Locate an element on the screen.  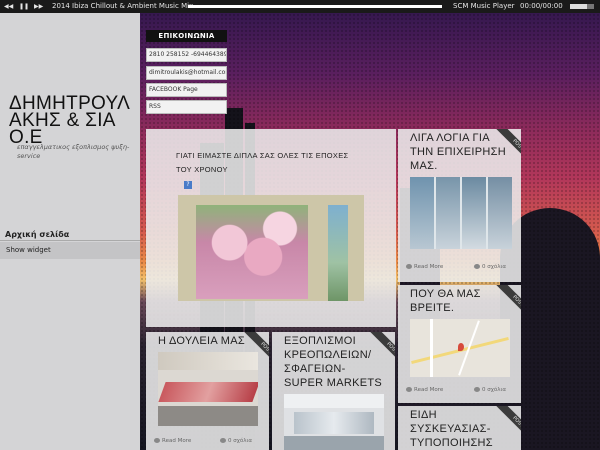
post-title: ΠΟΥ ΘΑ ΜΑΣ ΒΡΕΙΤΕ. is located at coordinates (458, 301).